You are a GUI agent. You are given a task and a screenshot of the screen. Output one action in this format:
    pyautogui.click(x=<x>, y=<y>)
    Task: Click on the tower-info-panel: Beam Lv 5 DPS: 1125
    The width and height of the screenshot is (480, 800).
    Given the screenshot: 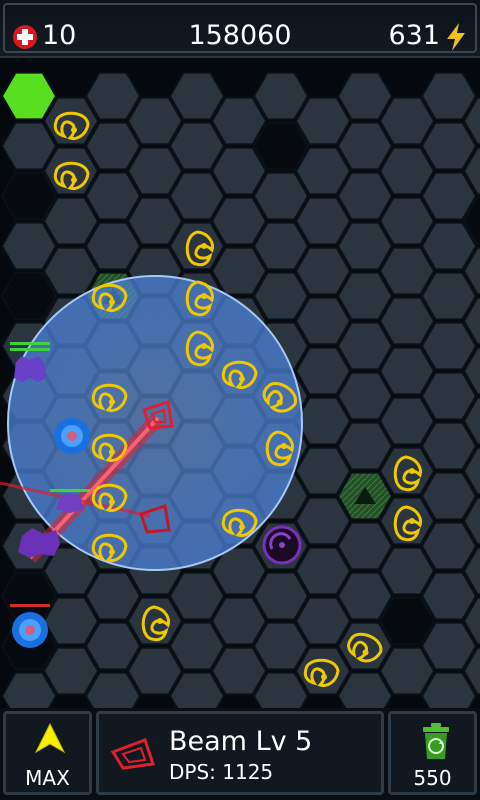 What is the action you would take?
    pyautogui.click(x=240, y=753)
    